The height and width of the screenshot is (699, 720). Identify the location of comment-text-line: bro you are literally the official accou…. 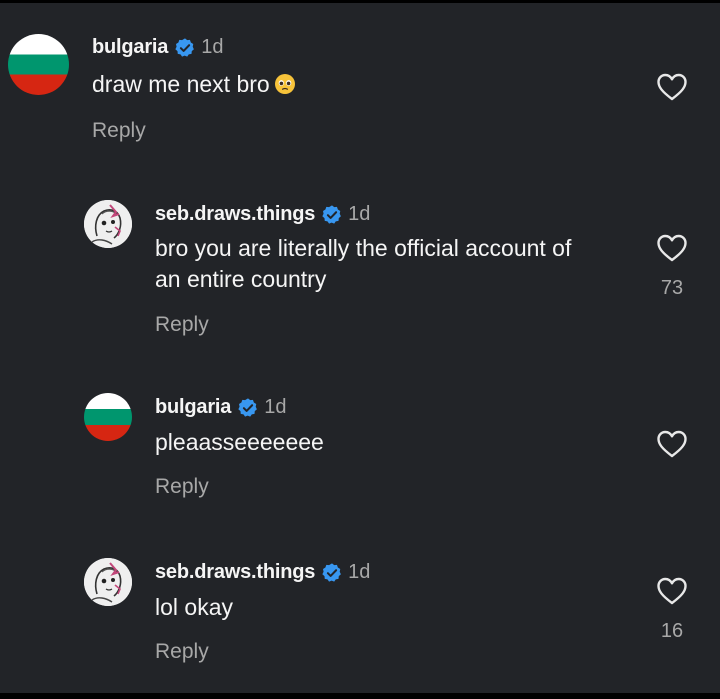
(363, 248).